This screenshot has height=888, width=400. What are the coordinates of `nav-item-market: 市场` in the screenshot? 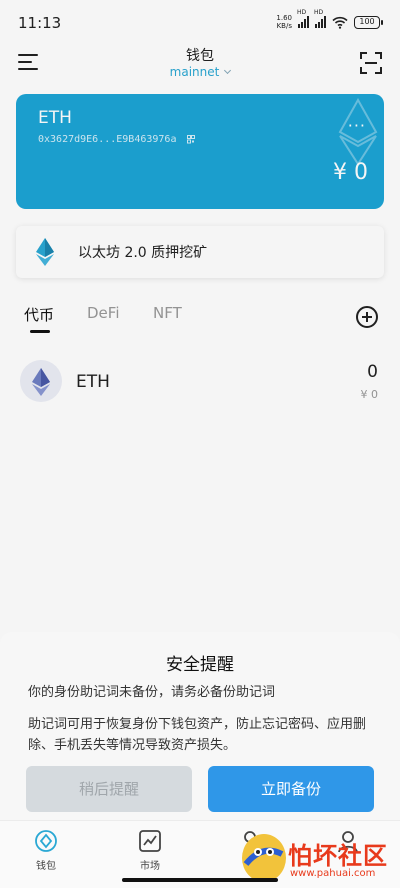 It's located at (150, 854).